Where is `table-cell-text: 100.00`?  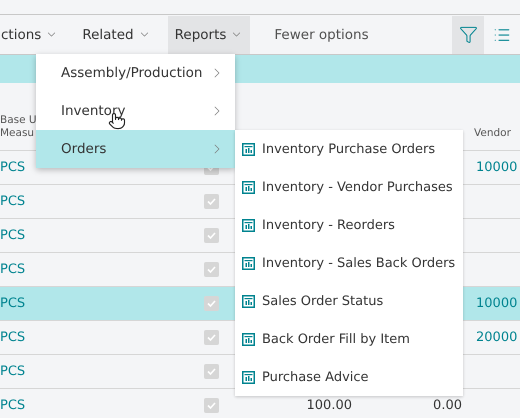
table-cell-text: 100.00 is located at coordinates (329, 405).